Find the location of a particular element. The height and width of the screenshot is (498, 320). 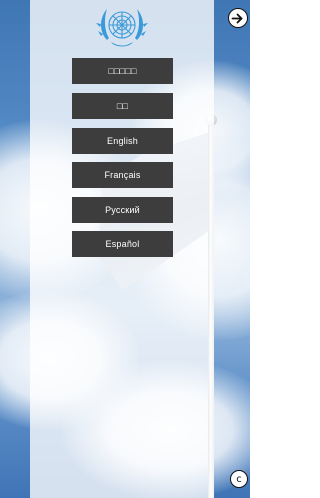

language-button-russian: Русский is located at coordinates (122, 210).